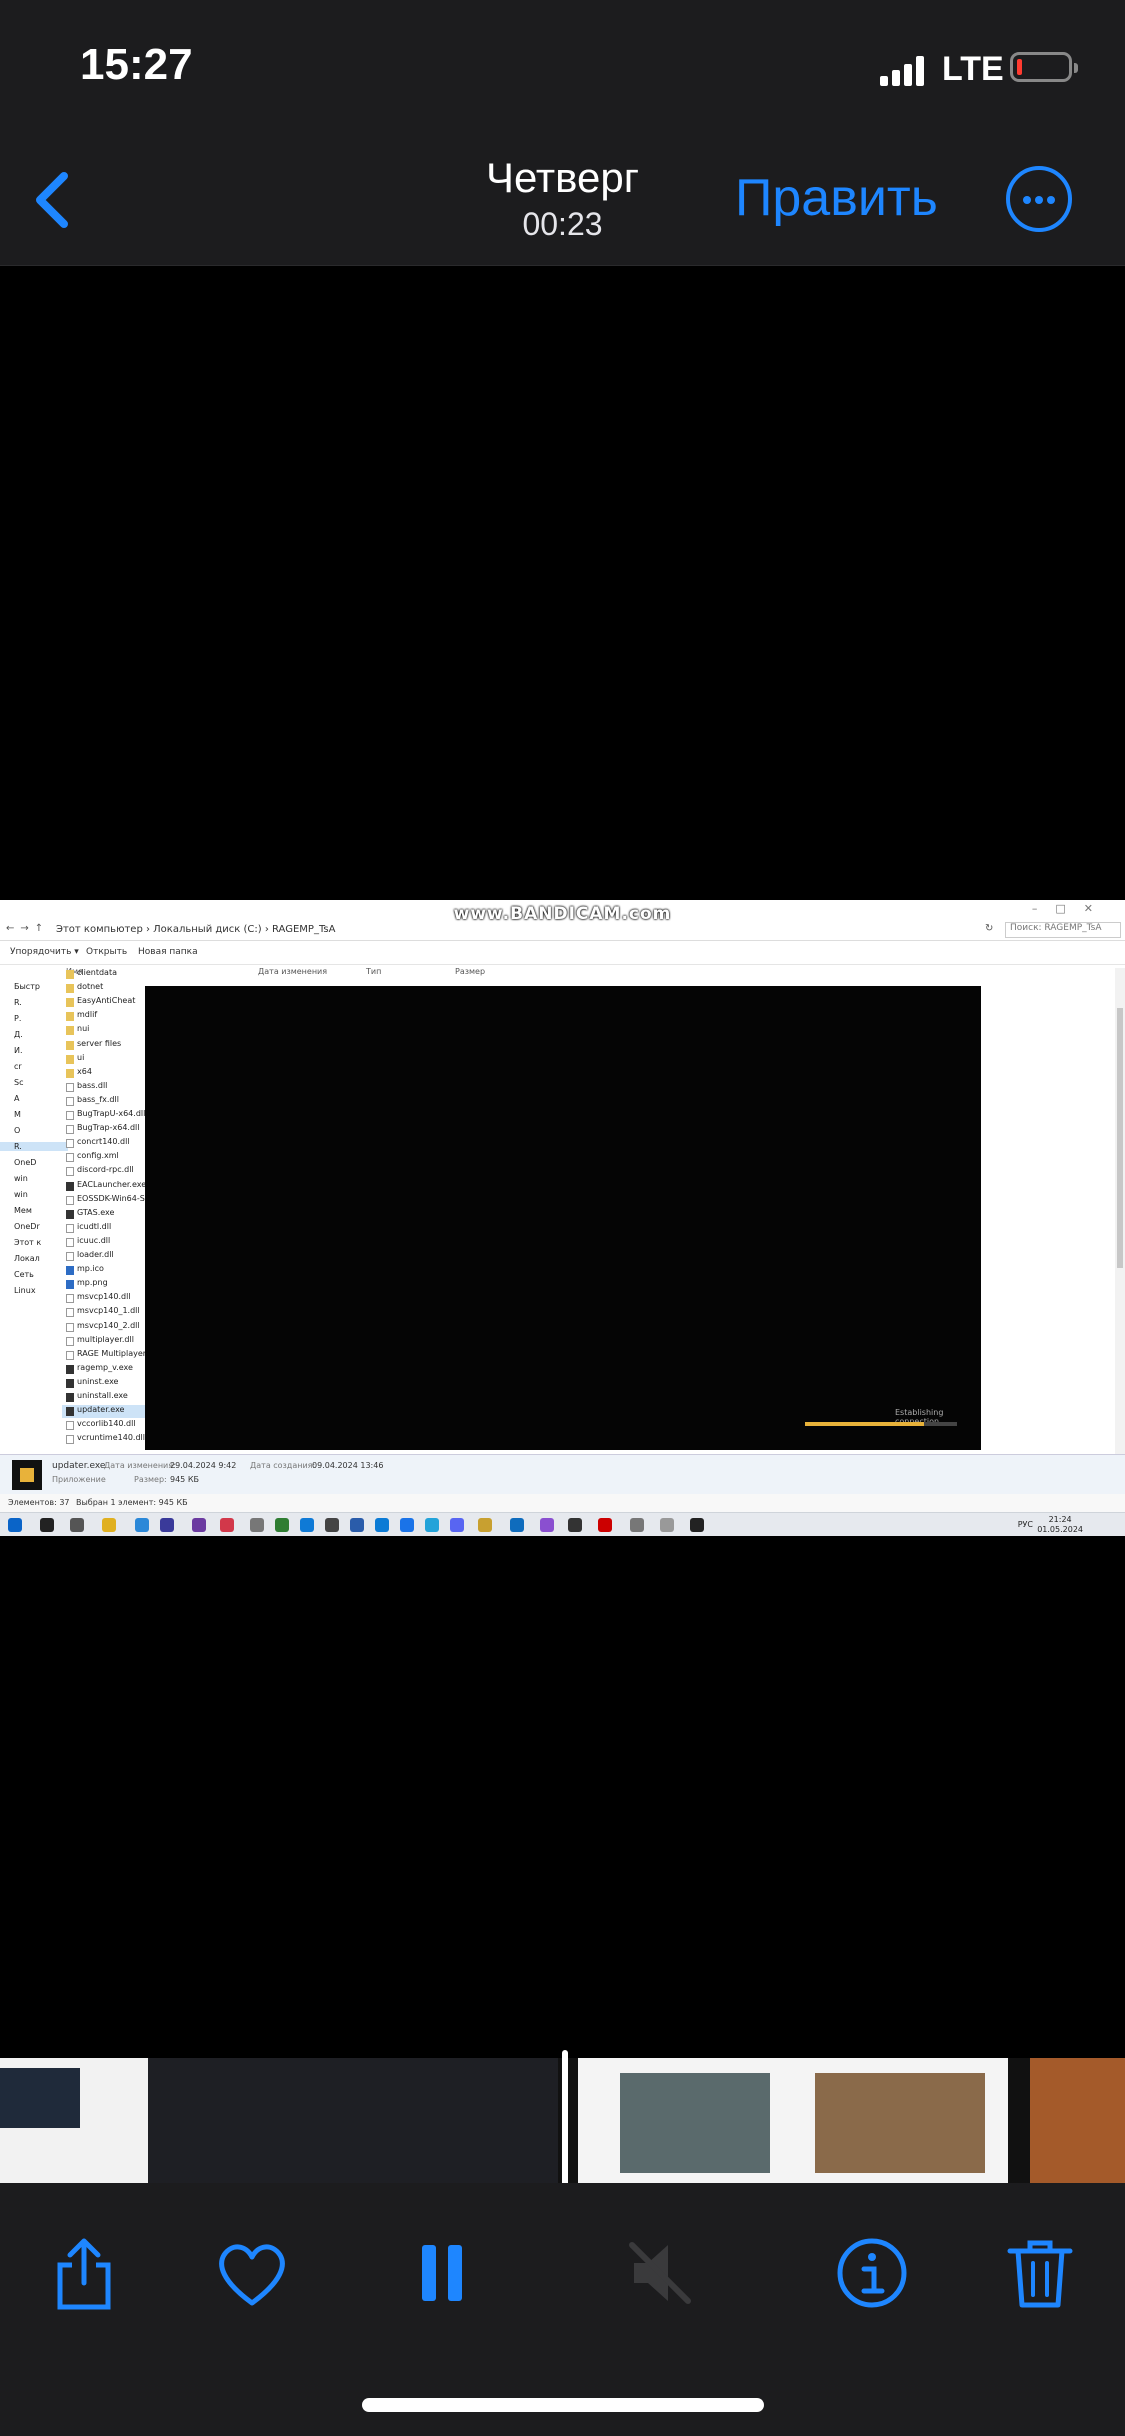  Describe the element at coordinates (442, 2273) in the screenshot. I see `pause-button` at that location.